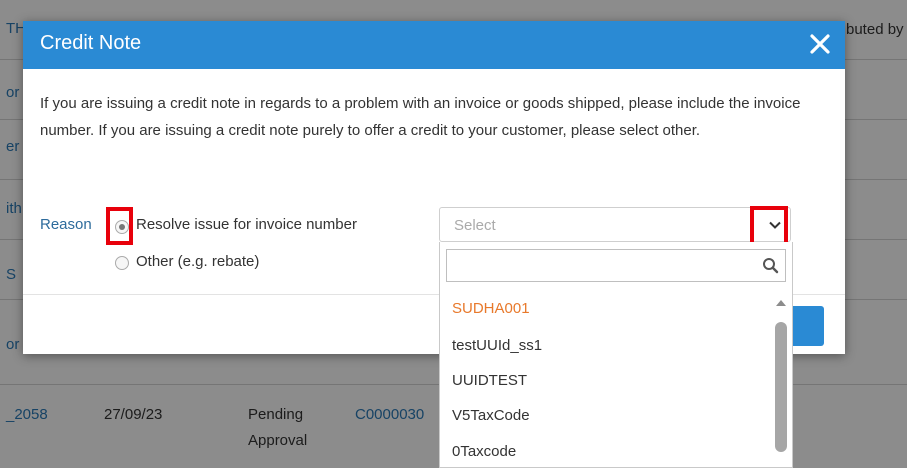 The image size is (907, 468). I want to click on dropdown-item: 0Taxcode, so click(484, 451).